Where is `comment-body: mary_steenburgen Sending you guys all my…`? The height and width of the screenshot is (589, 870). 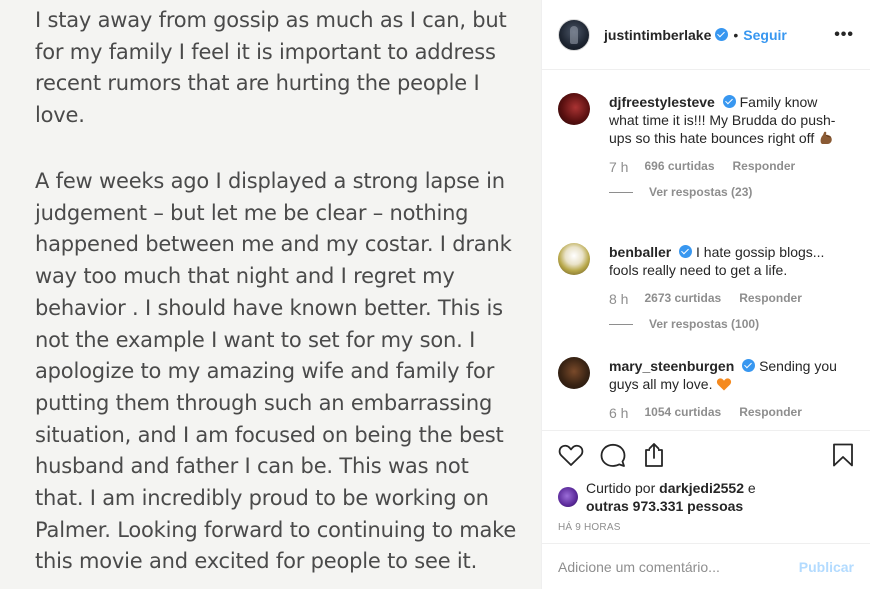 comment-body: mary_steenburgen Sending you guys all my… is located at coordinates (726, 375).